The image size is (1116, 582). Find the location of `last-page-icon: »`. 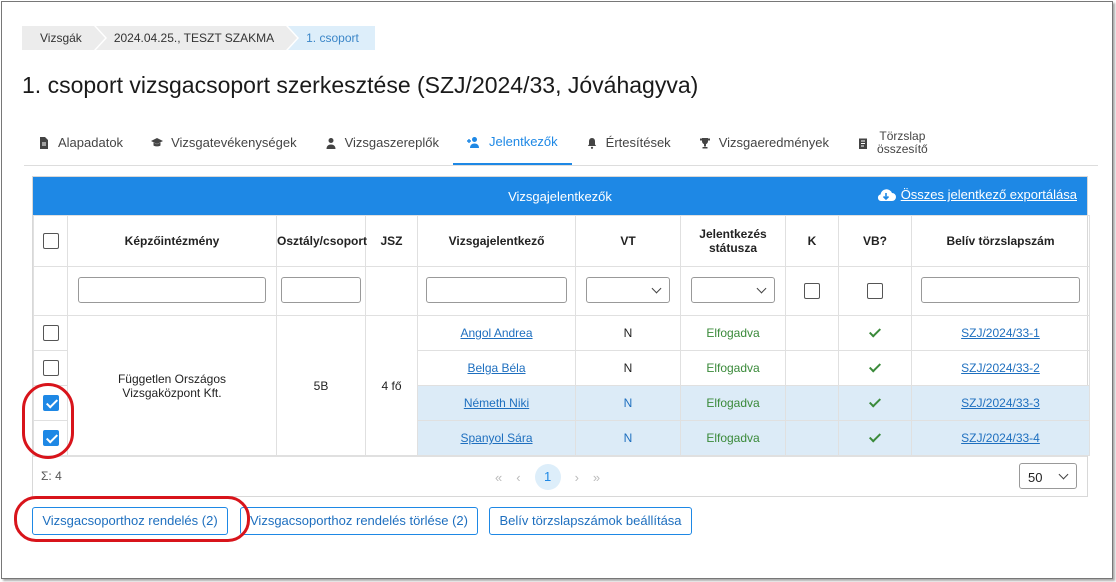

last-page-icon: » is located at coordinates (596, 477).